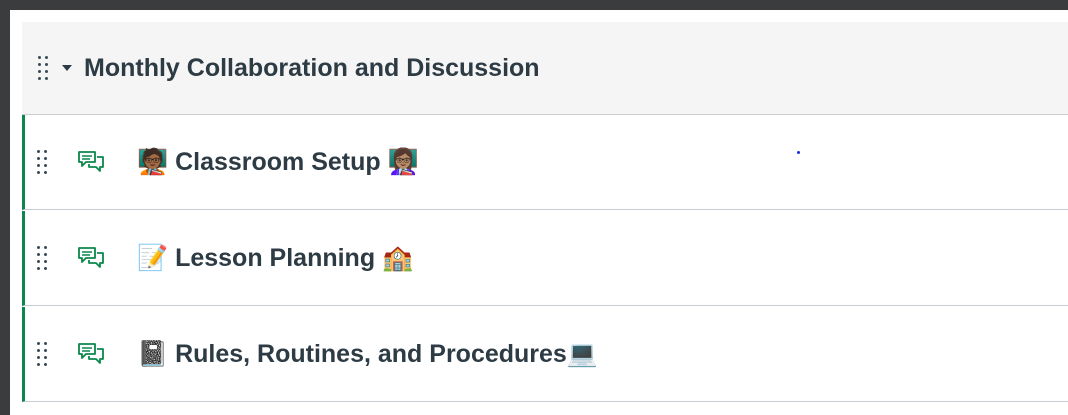 The height and width of the screenshot is (415, 1068). What do you see at coordinates (312, 68) in the screenshot?
I see `module-title: Monthly Collaboration and Discussion` at bounding box center [312, 68].